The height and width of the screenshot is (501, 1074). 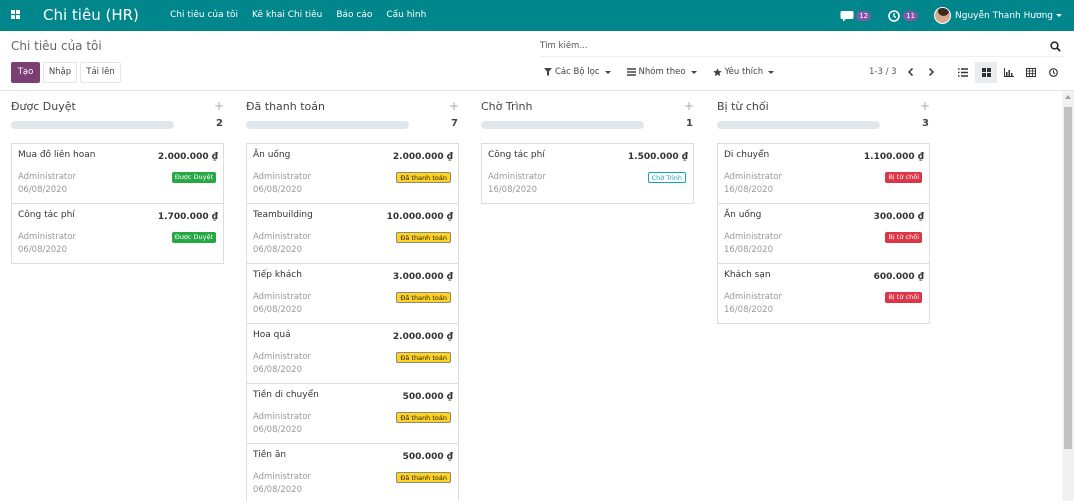 What do you see at coordinates (419, 217) in the screenshot?
I see `card-amount: 10.000.000 ₫` at bounding box center [419, 217].